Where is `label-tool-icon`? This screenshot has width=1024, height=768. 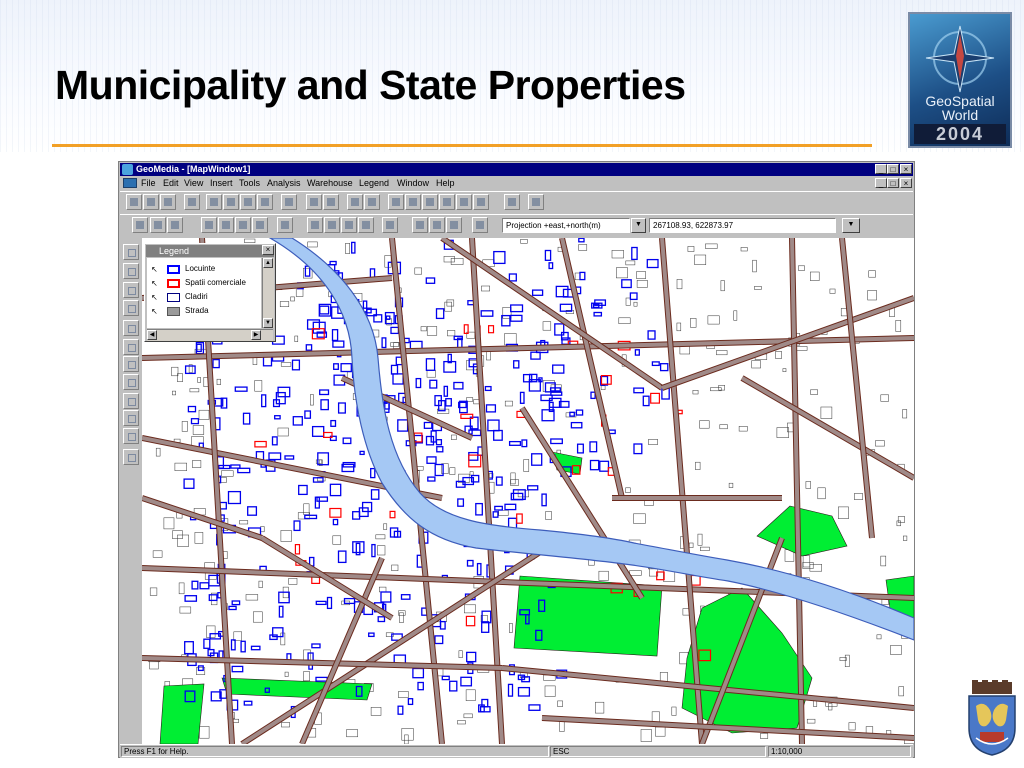
label-tool-icon is located at coordinates (454, 225).